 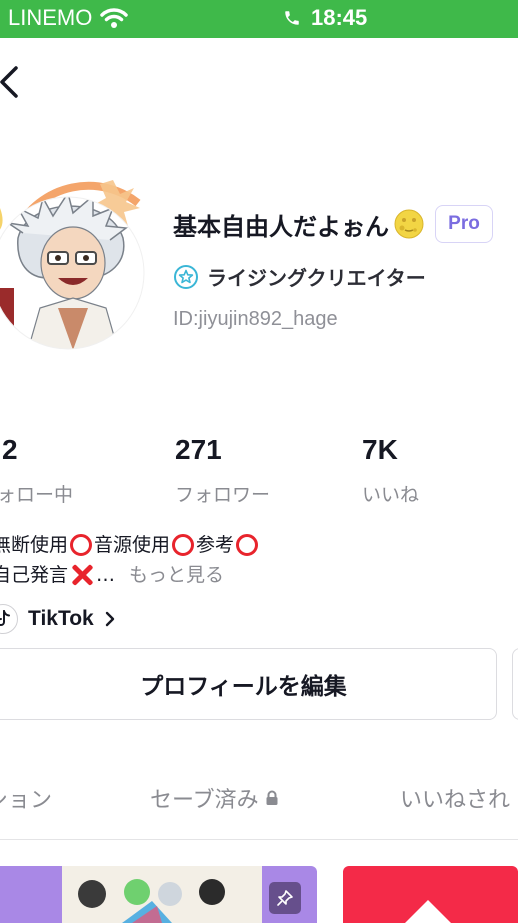 I want to click on avatar, so click(x=84, y=259).